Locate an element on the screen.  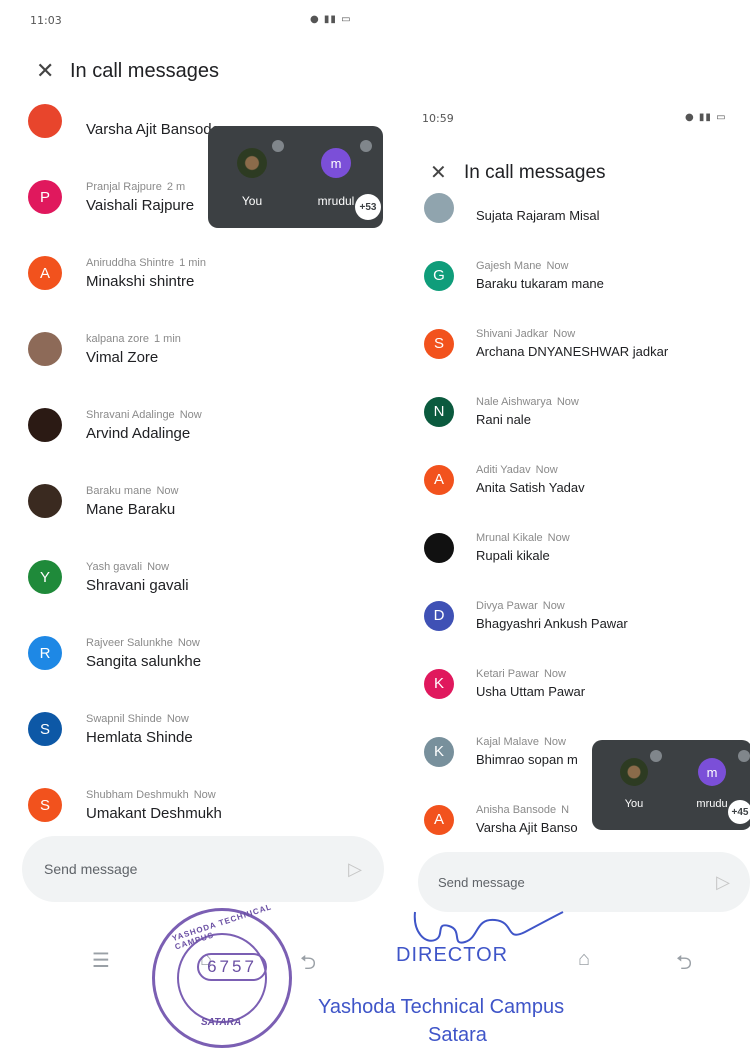
message-body: Hemlata Shinde is located at coordinates (139, 737).